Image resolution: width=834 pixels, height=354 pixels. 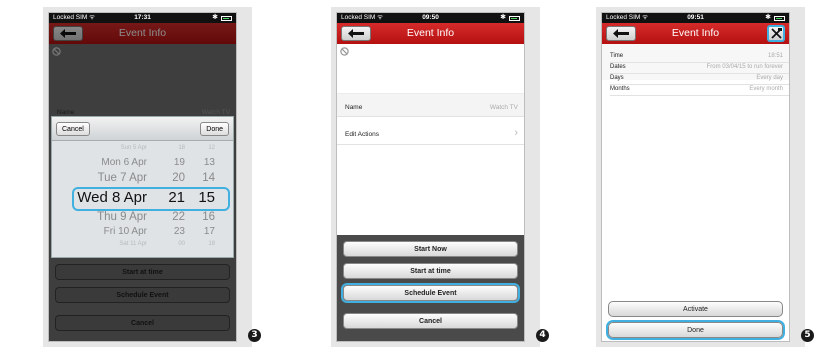 I want to click on start-now-button: Start Now, so click(x=430, y=249).